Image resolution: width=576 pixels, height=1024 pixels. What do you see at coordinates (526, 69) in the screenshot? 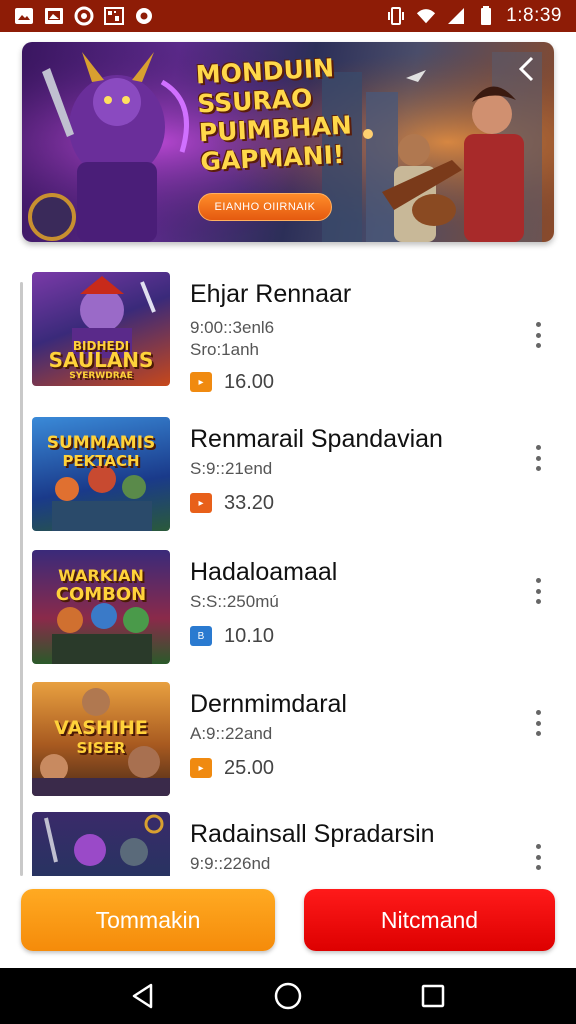
I see `chevron-left-icon` at bounding box center [526, 69].